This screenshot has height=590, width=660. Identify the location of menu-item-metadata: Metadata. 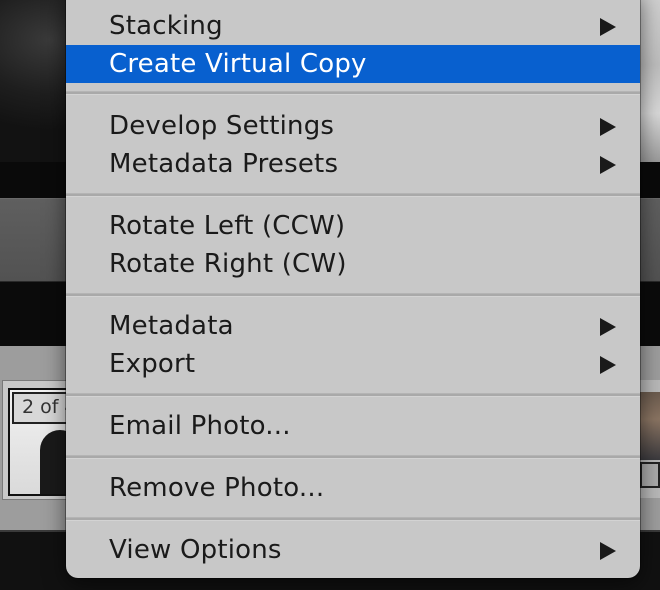
(353, 326).